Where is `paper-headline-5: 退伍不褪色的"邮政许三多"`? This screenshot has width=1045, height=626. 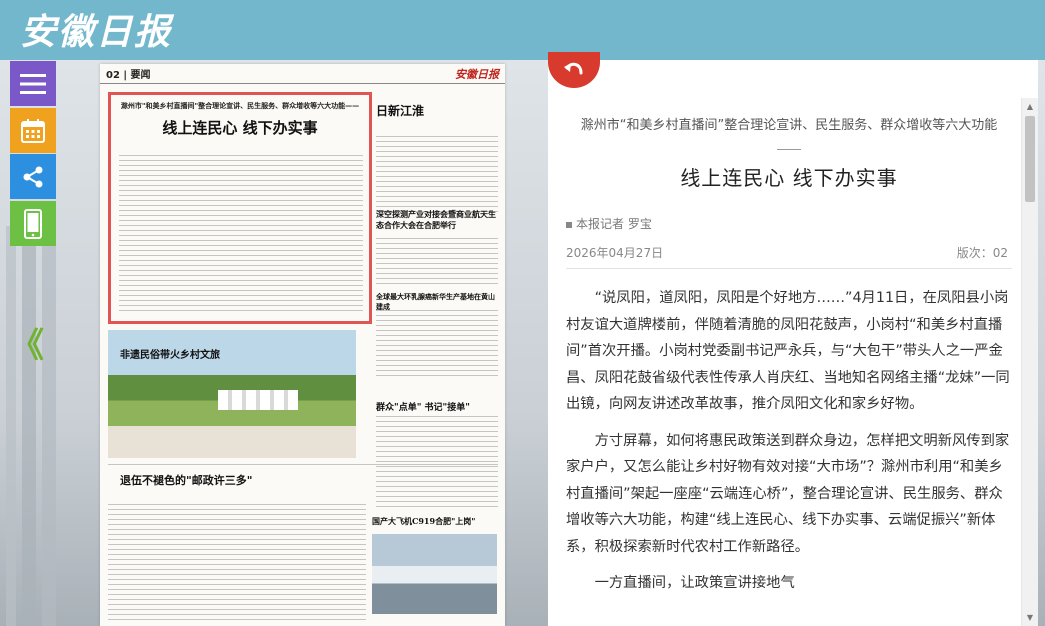
paper-headline-5: 退伍不褪色的"邮政许三多" is located at coordinates (186, 480).